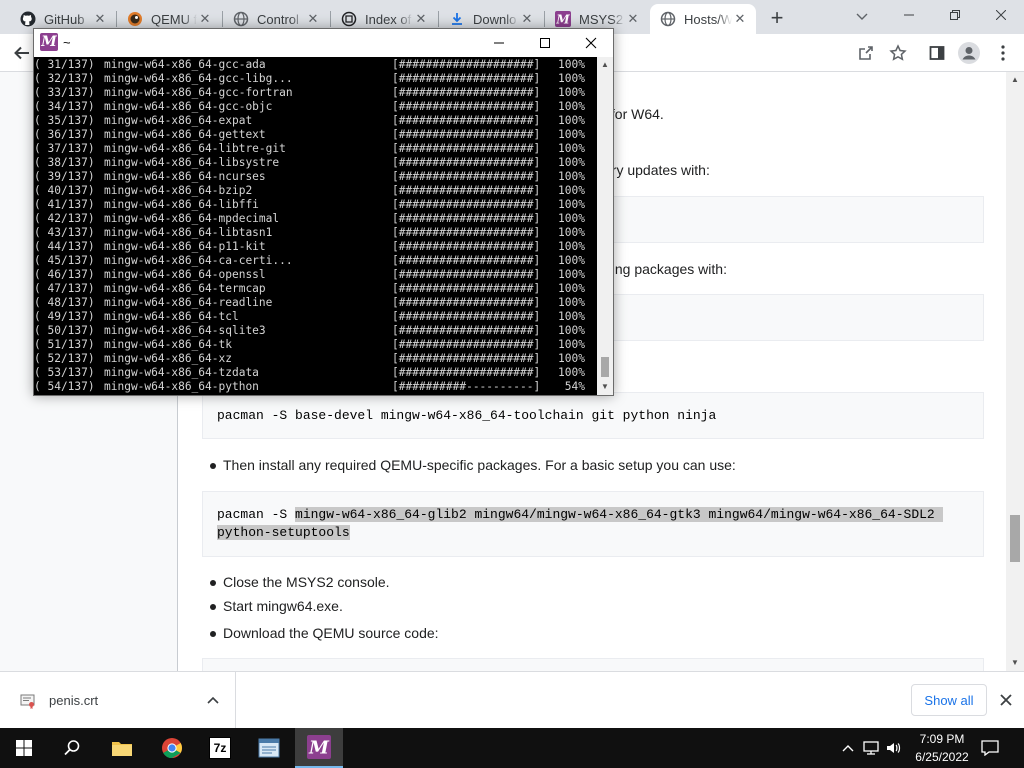 The height and width of the screenshot is (768, 1024). What do you see at coordinates (866, 53) in the screenshot?
I see `share-icon` at bounding box center [866, 53].